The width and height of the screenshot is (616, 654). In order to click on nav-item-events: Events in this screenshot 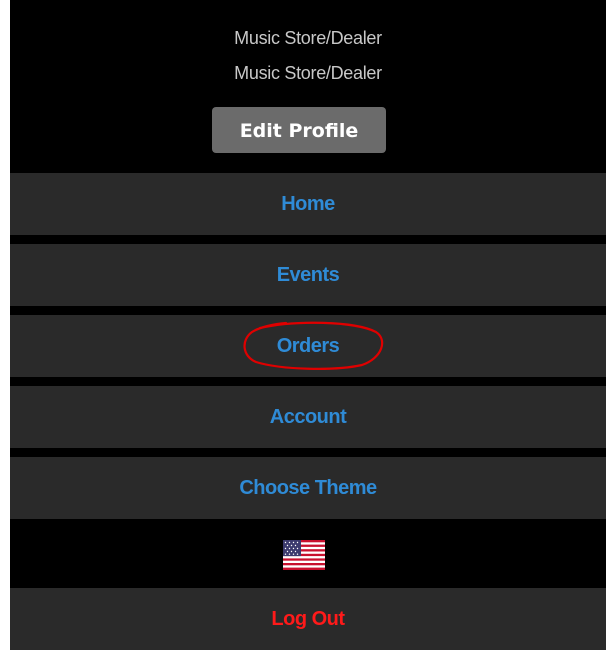, I will do `click(308, 275)`.